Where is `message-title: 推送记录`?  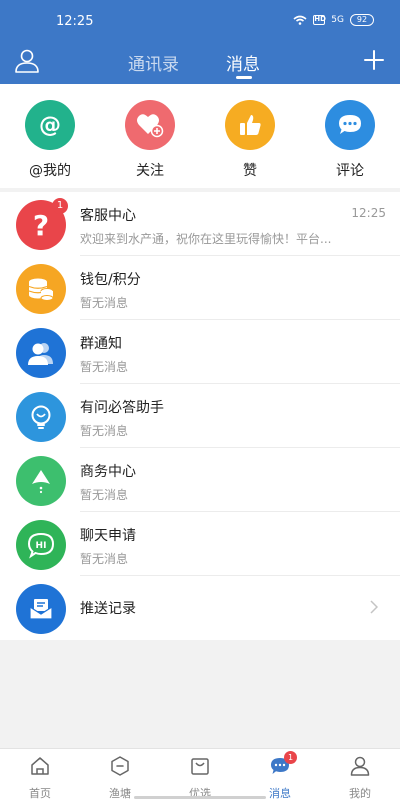 message-title: 推送记录 is located at coordinates (108, 609).